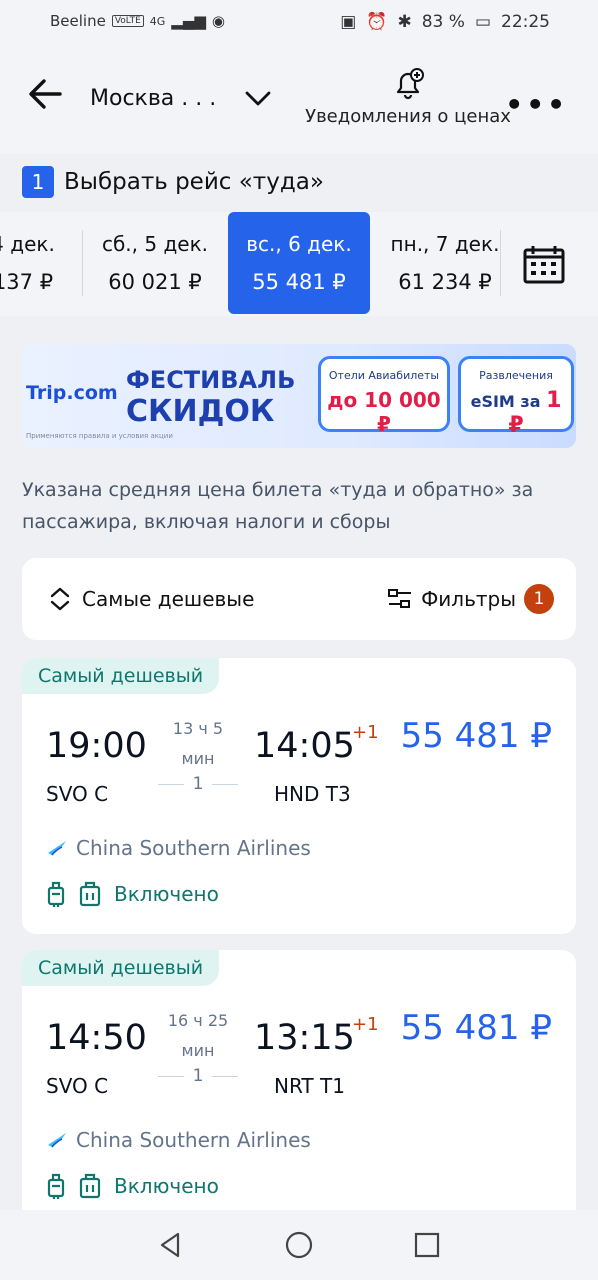 The image size is (598, 1280). I want to click on battery-percent: 83 %, so click(443, 22).